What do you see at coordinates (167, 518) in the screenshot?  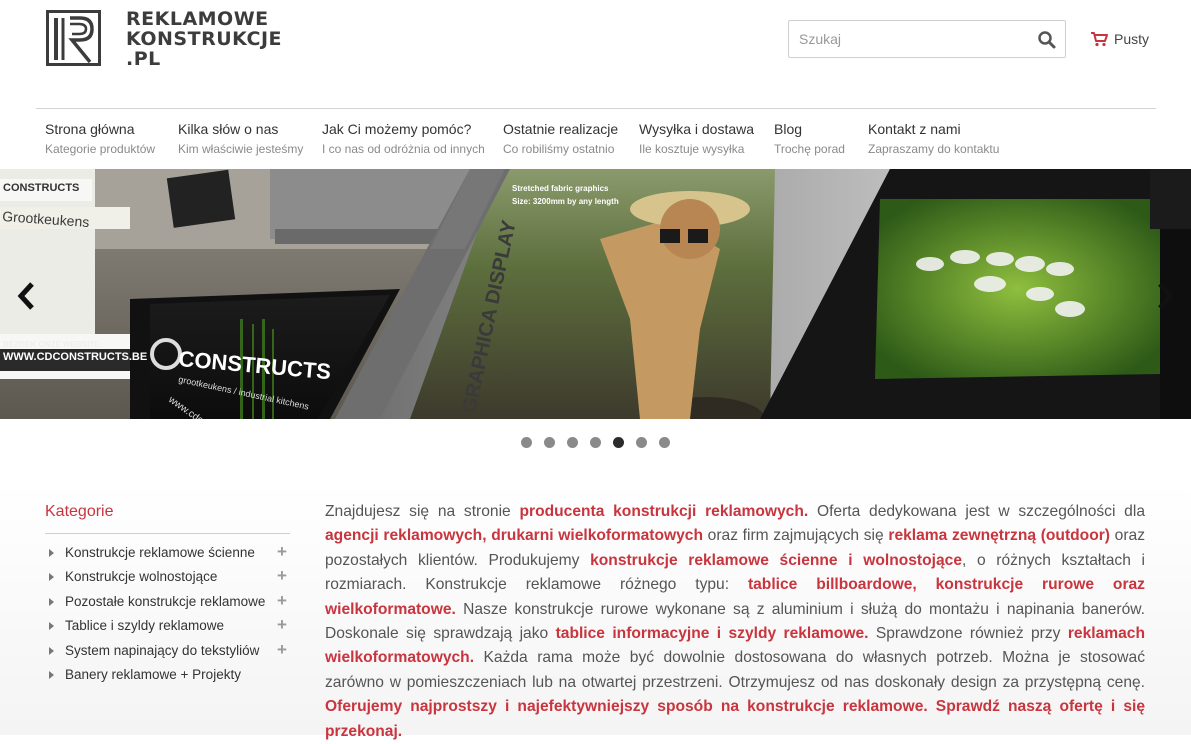 I see `sidebar-title: Kategorie` at bounding box center [167, 518].